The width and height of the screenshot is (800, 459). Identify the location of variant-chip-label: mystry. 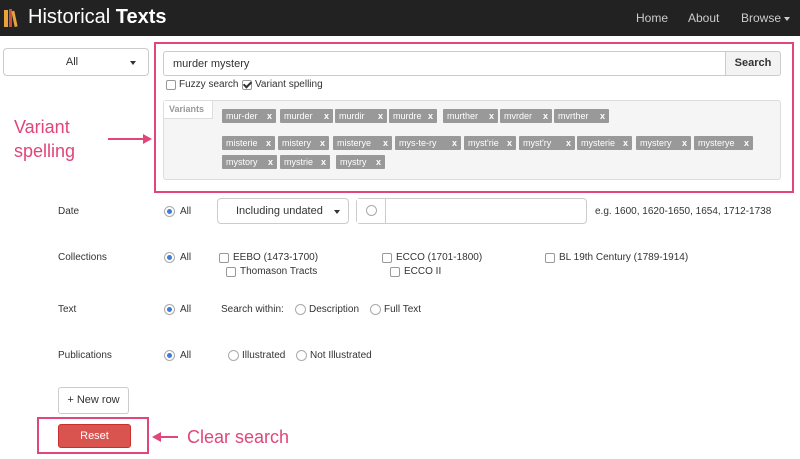
(353, 162).